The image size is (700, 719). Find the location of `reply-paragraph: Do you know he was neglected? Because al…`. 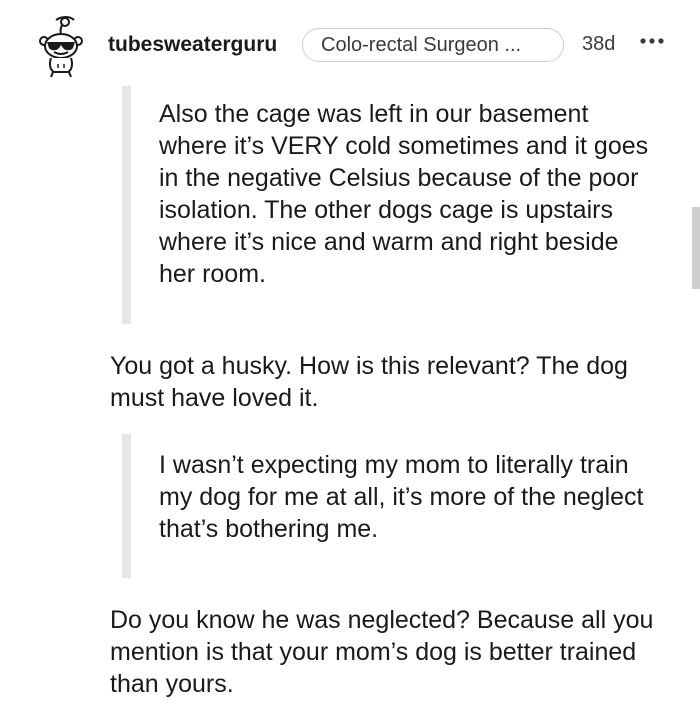

reply-paragraph: Do you know he was neglected? Because al… is located at coordinates (382, 652).